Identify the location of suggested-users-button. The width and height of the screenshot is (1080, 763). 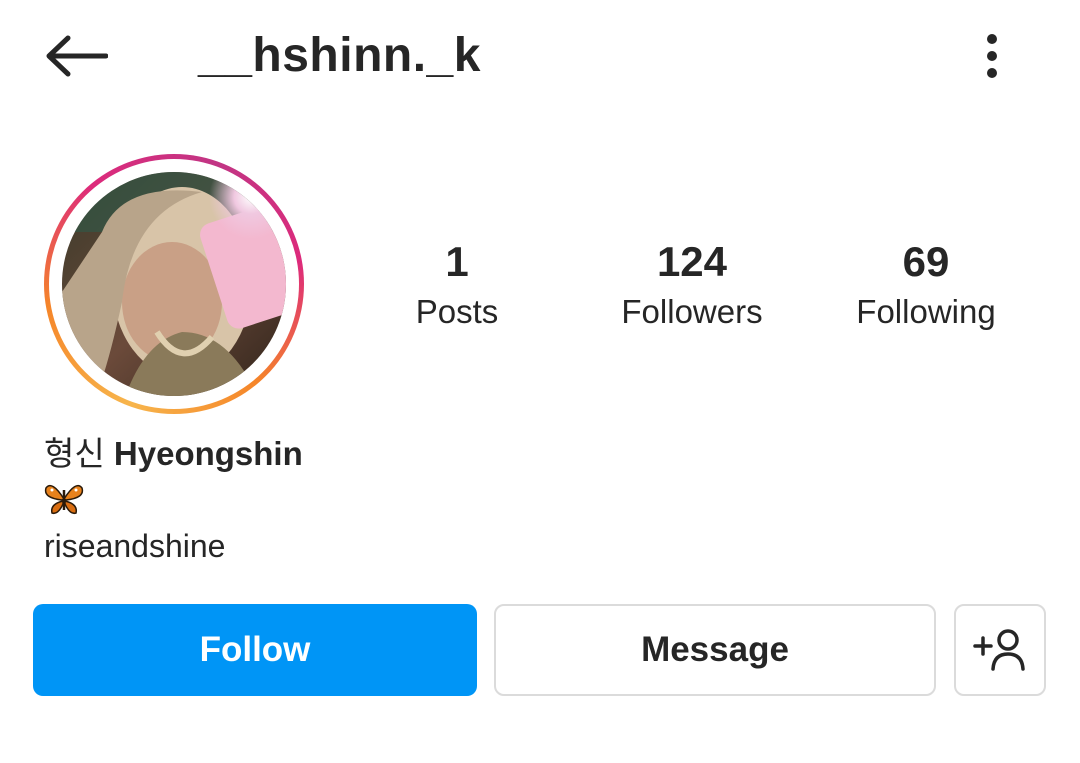
(1000, 650).